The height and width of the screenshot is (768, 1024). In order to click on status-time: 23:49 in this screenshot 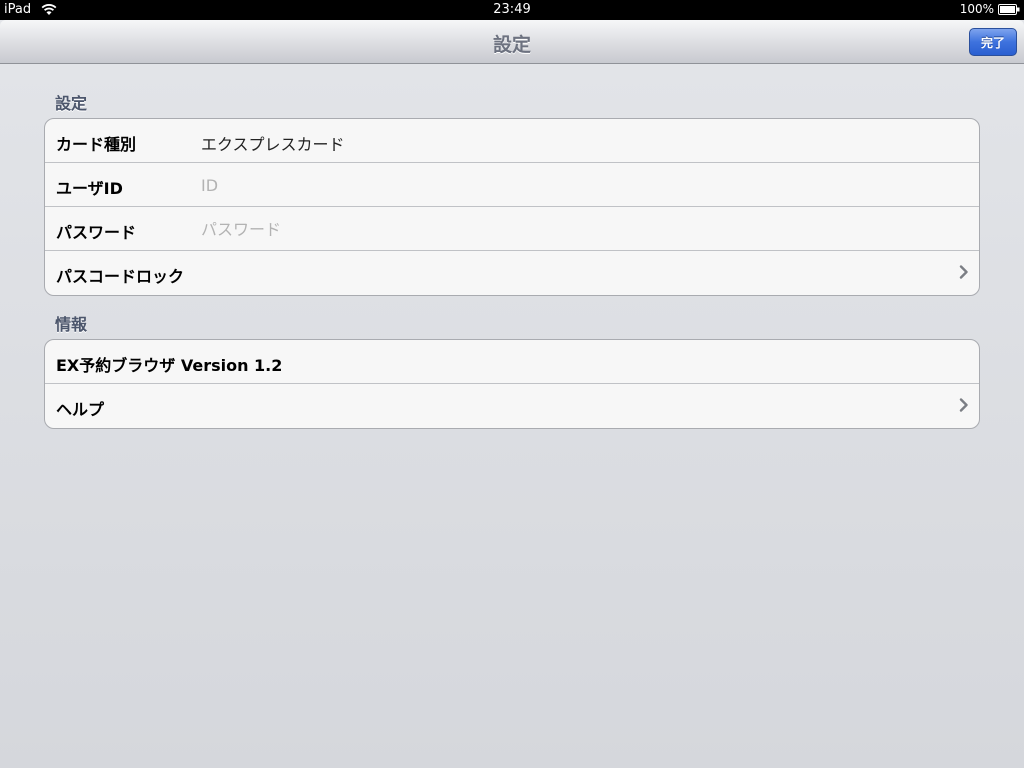, I will do `click(512, 9)`.